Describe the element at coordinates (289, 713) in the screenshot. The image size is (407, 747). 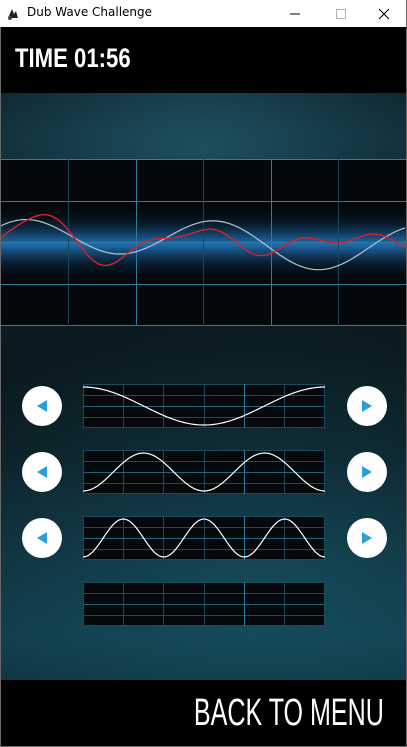
I see `back-to-menu-button: BACK TO MENU` at that location.